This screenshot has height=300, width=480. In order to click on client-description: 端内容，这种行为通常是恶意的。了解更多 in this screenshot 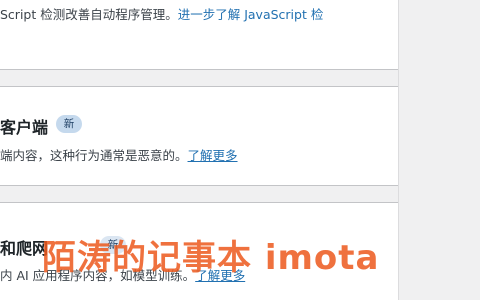, I will do `click(119, 154)`.